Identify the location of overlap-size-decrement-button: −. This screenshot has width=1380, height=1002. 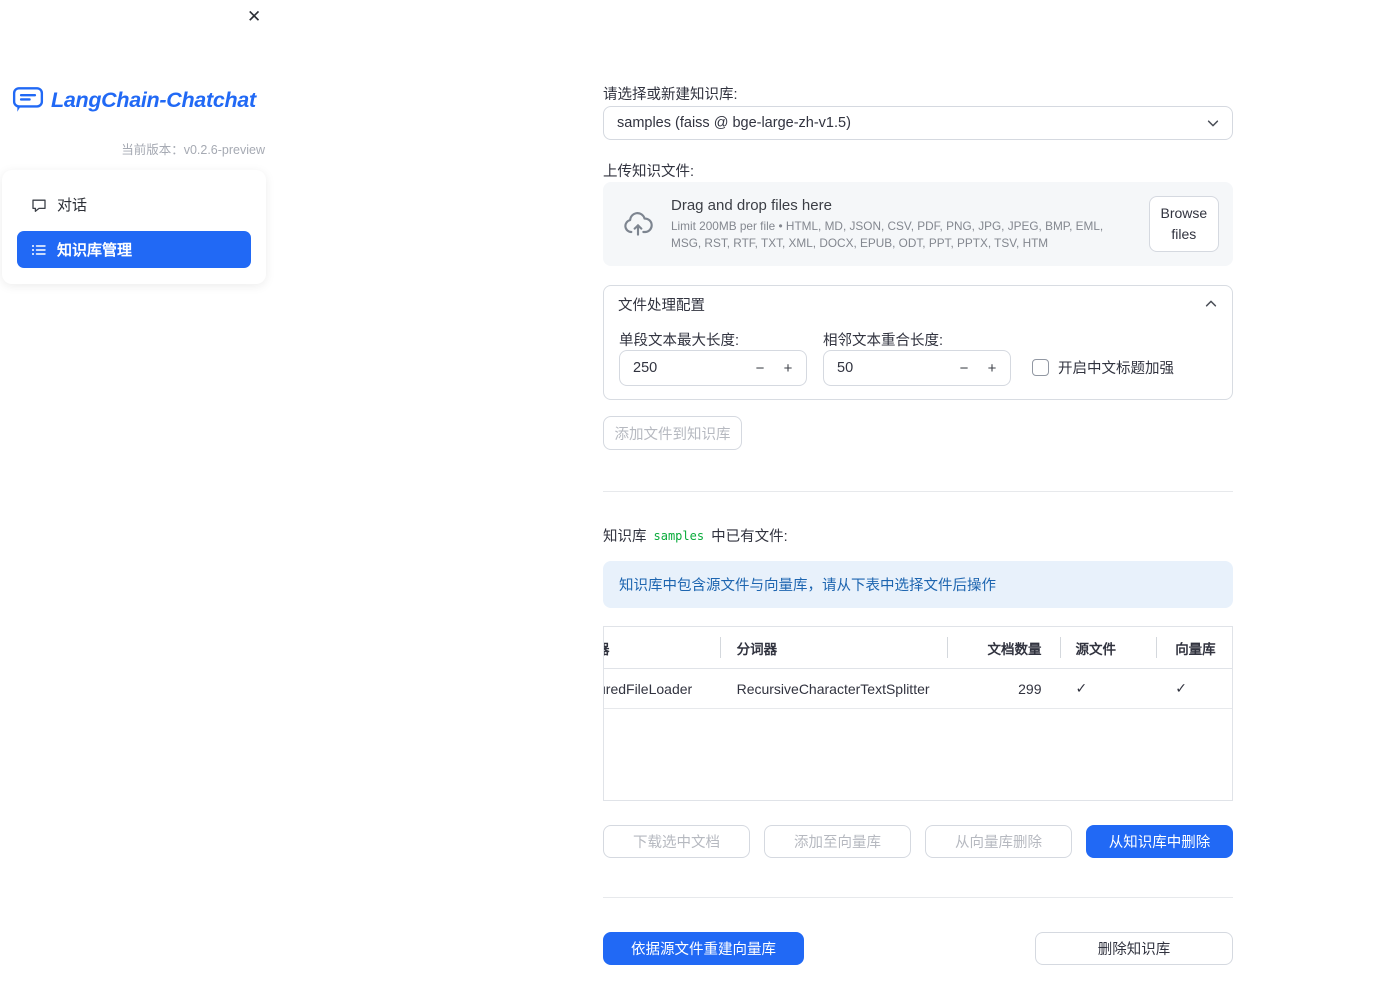
(964, 368).